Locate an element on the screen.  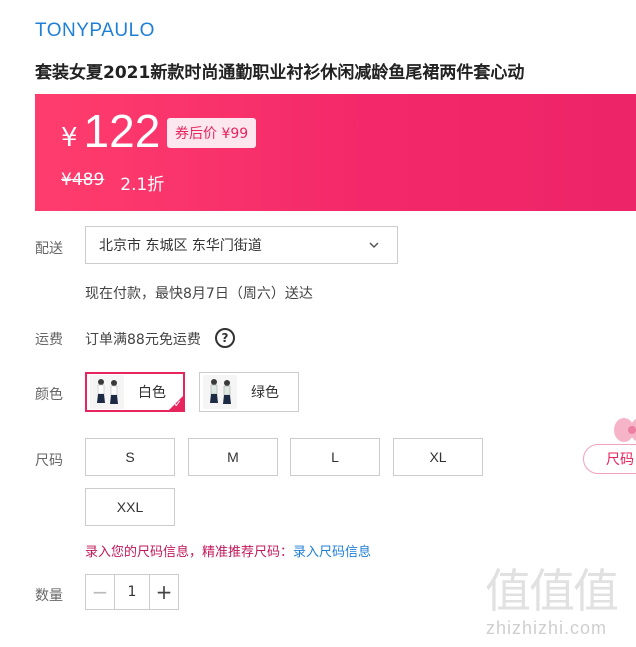
size-option-l: L is located at coordinates (335, 457).